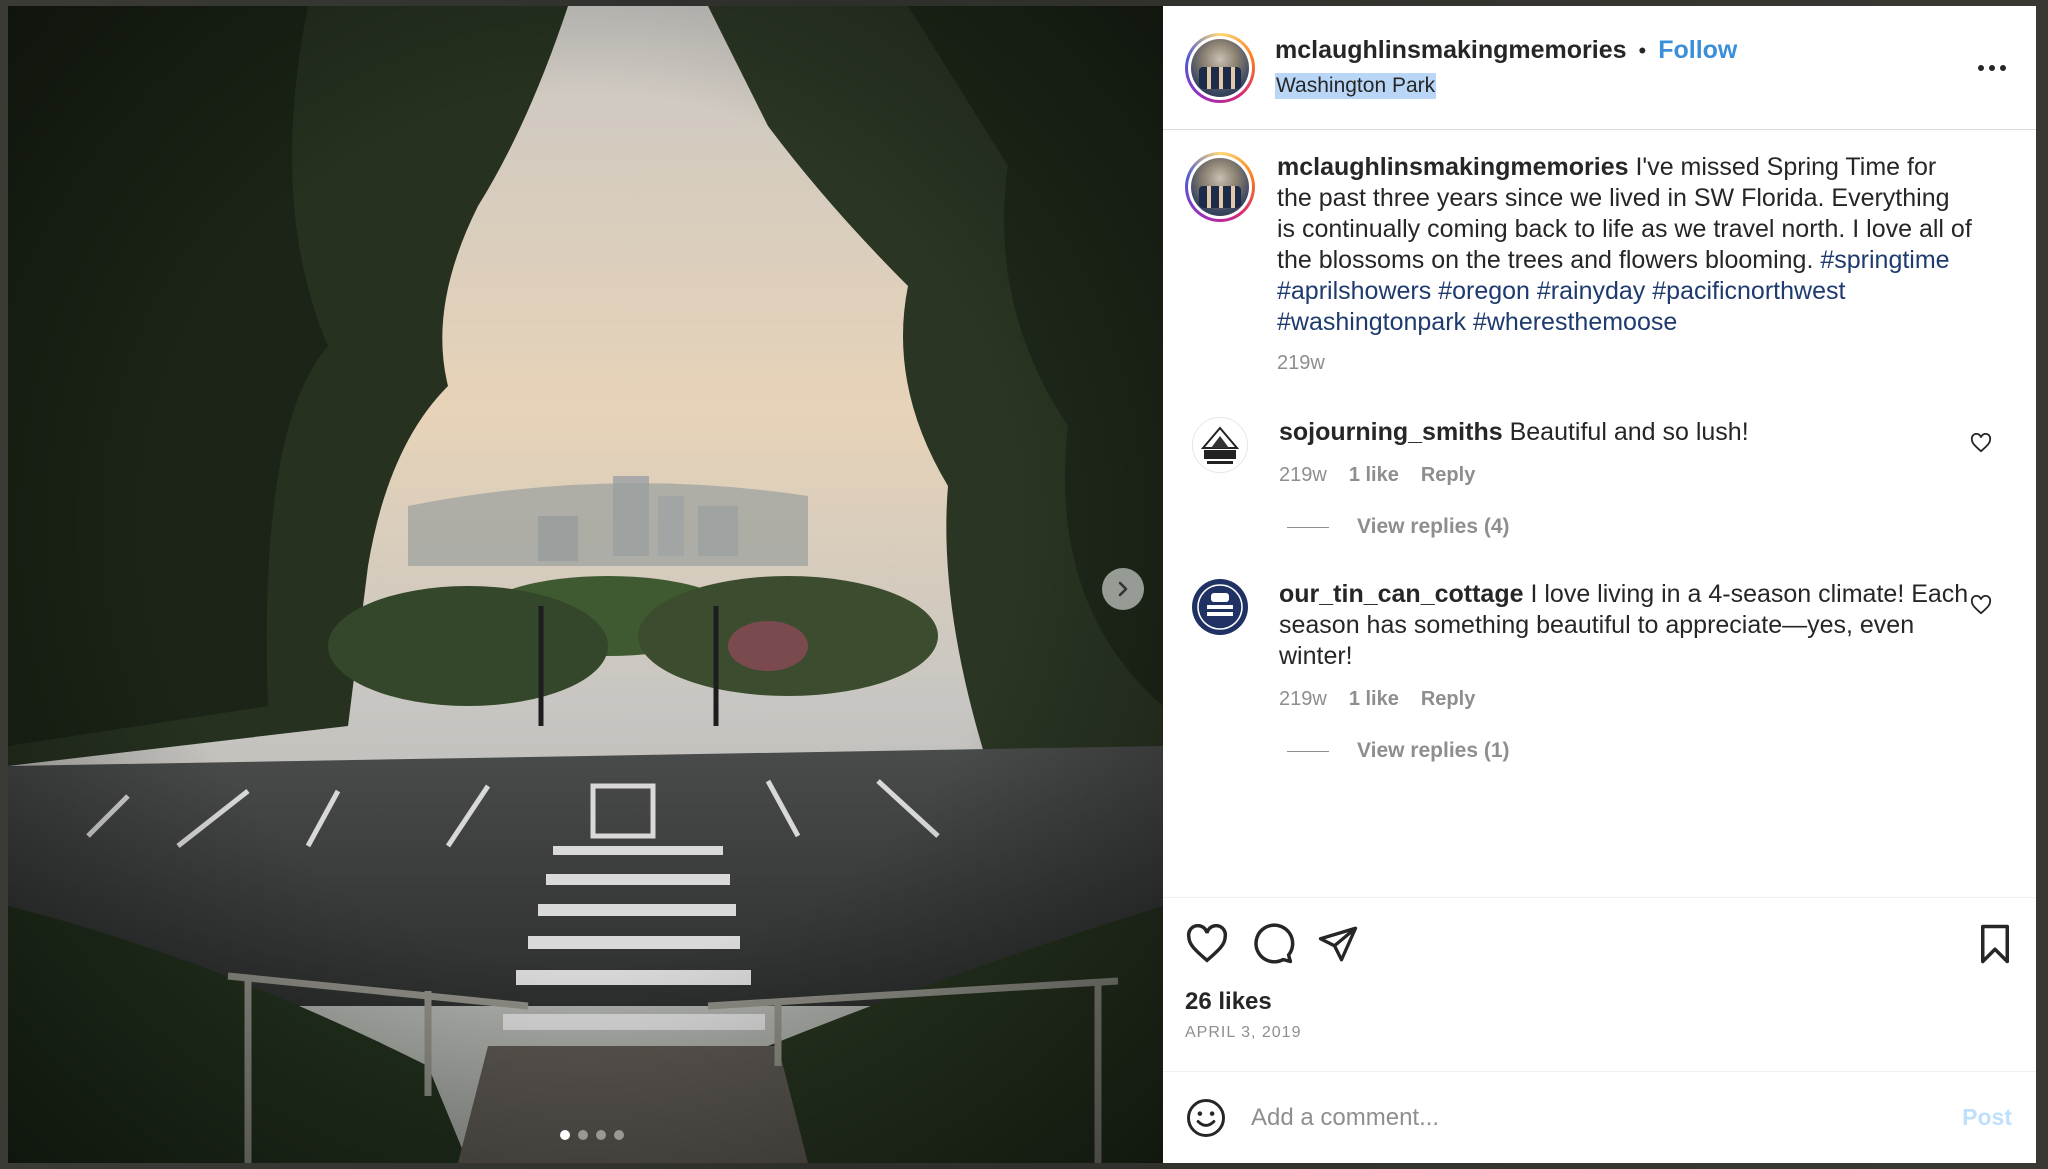  Describe the element at coordinates (1748, 291) in the screenshot. I see `hashtag-link: #pacificnorthwest` at that location.